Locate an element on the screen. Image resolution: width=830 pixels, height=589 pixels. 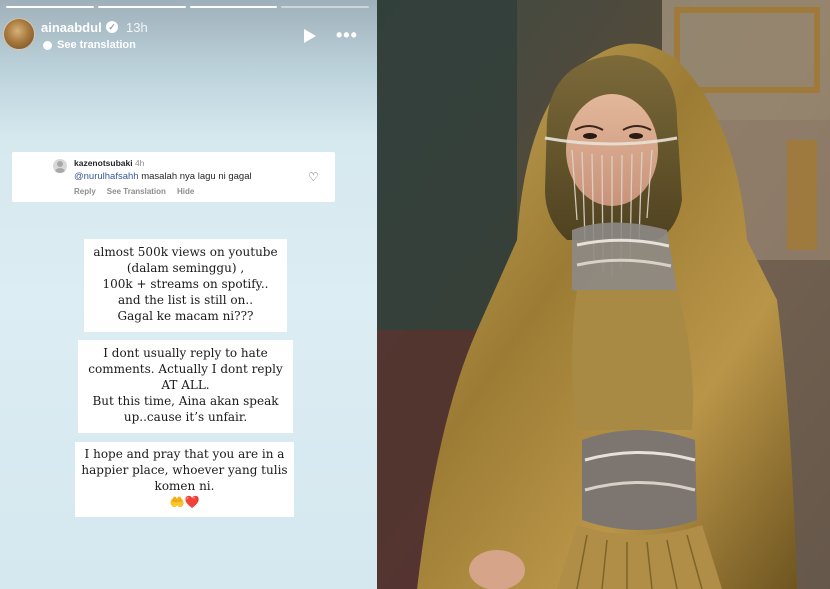
see-translation-link: See translation is located at coordinates (89, 45).